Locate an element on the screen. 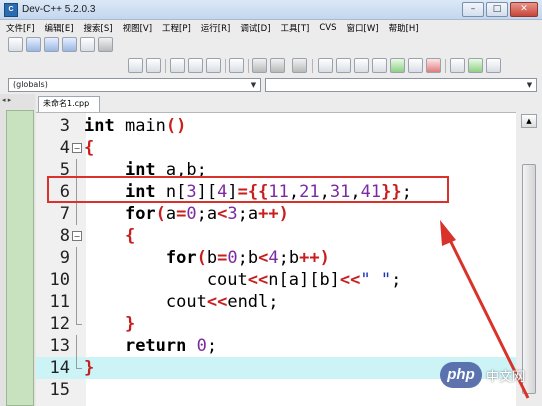 This screenshot has height=406, width=542. code-text: cout<<n[a][b]<<" "; is located at coordinates (243, 280).